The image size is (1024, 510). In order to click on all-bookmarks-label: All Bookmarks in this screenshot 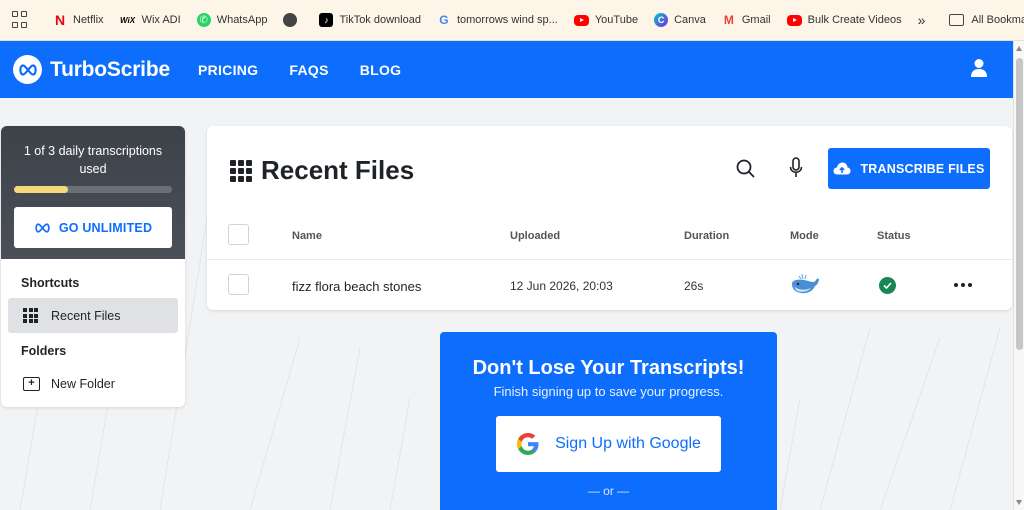, I will do `click(997, 20)`.